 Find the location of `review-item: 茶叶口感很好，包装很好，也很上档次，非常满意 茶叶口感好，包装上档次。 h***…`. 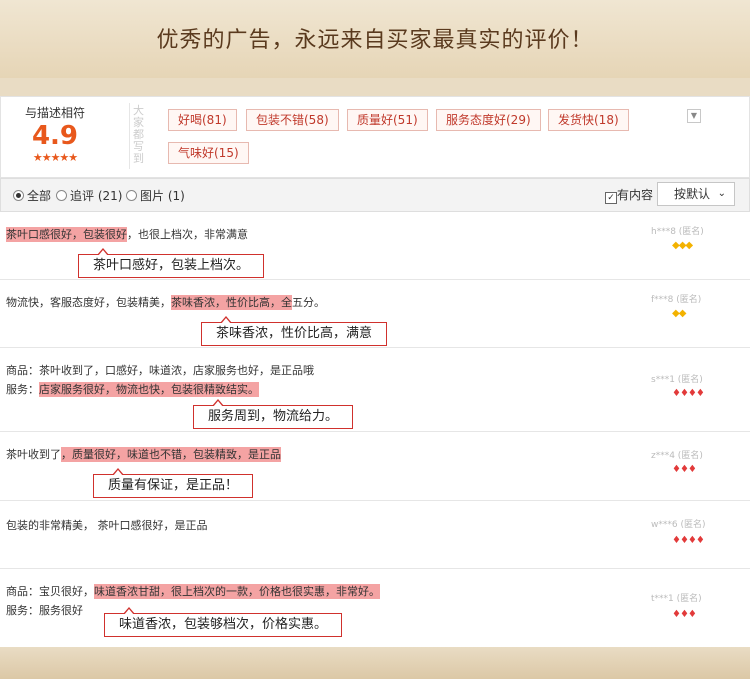

review-item: 茶叶口感很好，包装很好，也很上档次，非常满意 茶叶口感好，包装上档次。 h***… is located at coordinates (375, 246).